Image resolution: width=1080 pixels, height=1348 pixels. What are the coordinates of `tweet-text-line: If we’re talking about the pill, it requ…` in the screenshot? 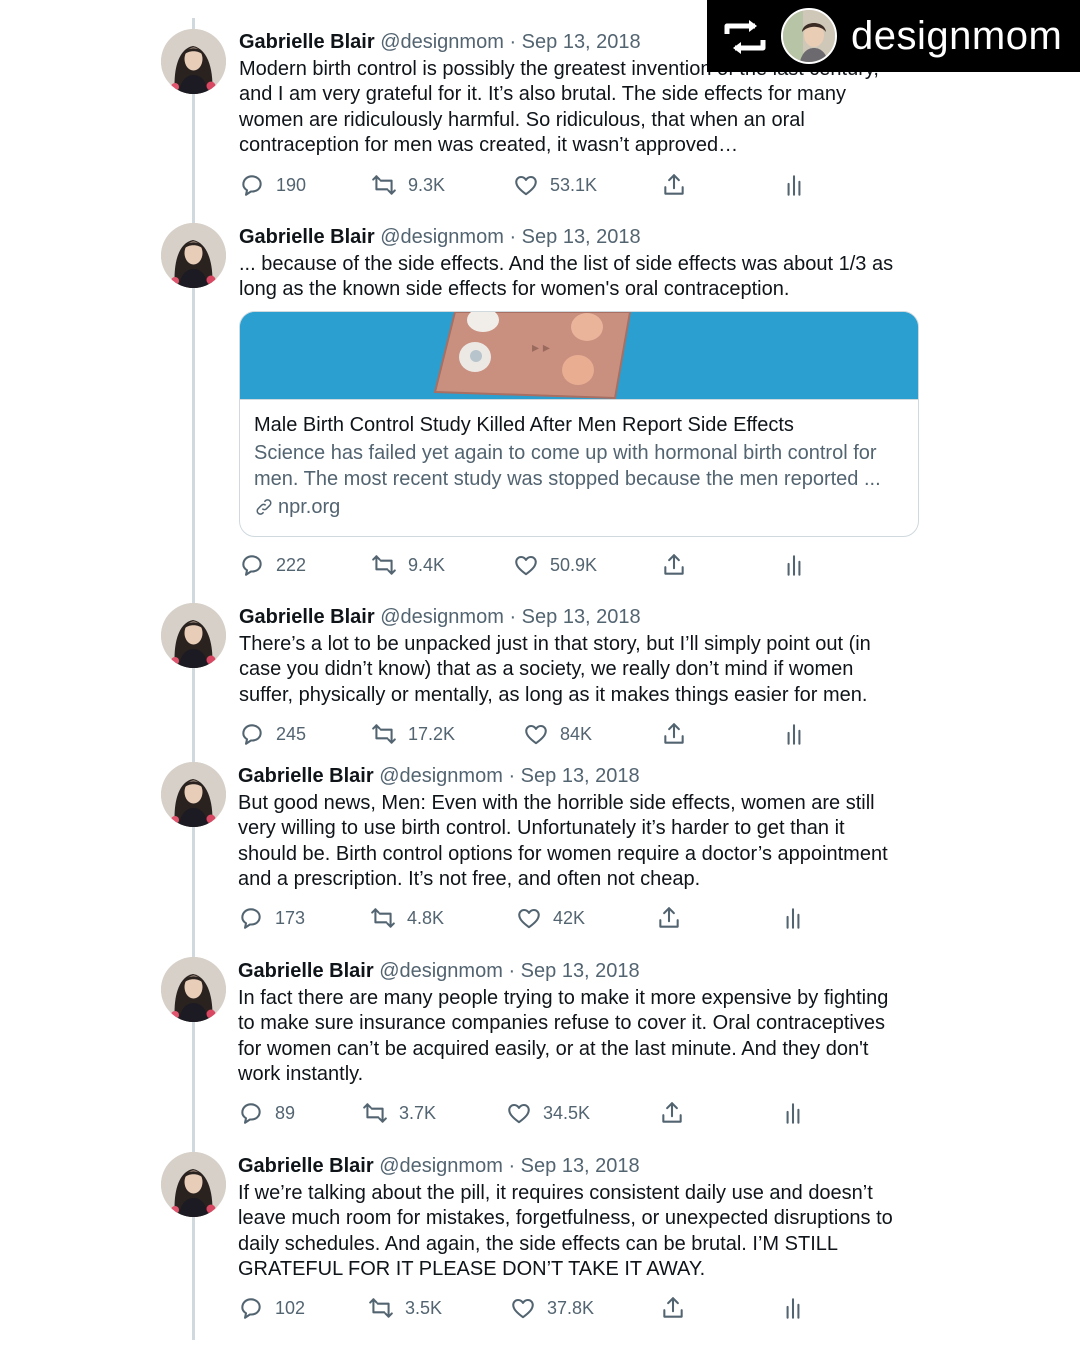 It's located at (555, 1193).